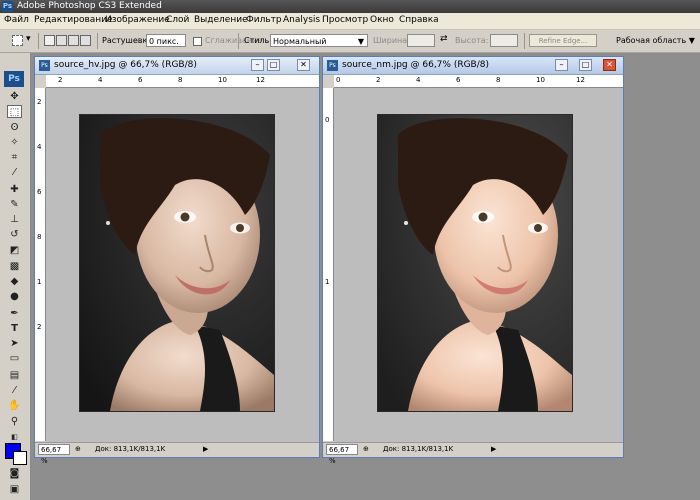 This screenshot has height=500, width=700. Describe the element at coordinates (125, 65) in the screenshot. I see `document-title: source_hv.jpg @ 66,7% (RGB/8)` at that location.